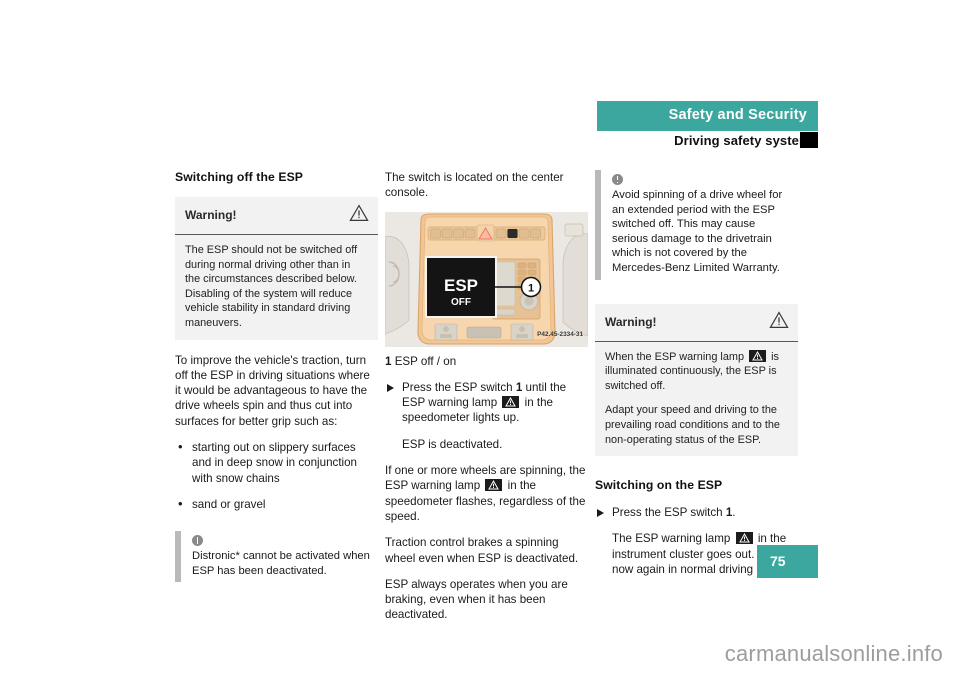 This screenshot has height=678, width=960. Describe the element at coordinates (734, 513) in the screenshot. I see `step-text-post: .` at that location.